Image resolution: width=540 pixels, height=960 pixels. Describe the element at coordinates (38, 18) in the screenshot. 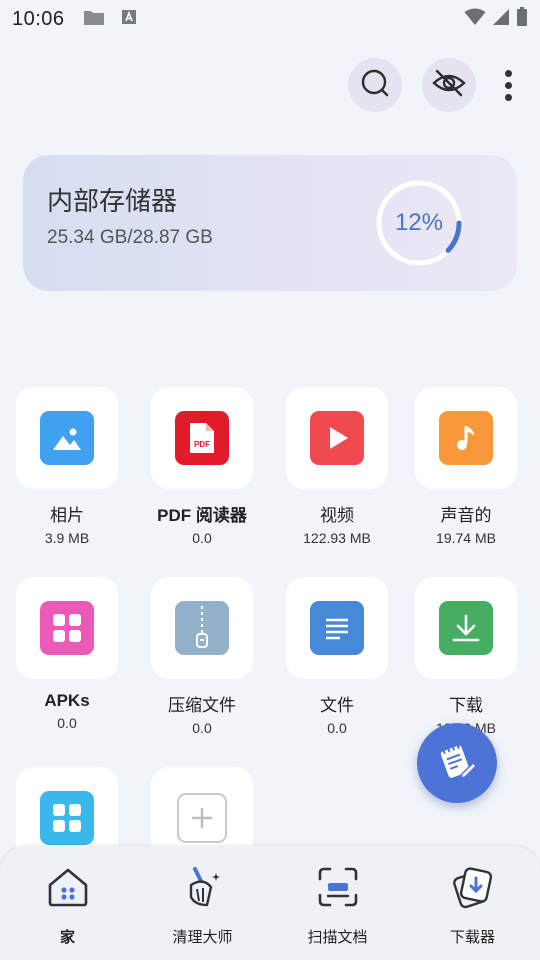

I see `status-time: 10:06` at that location.